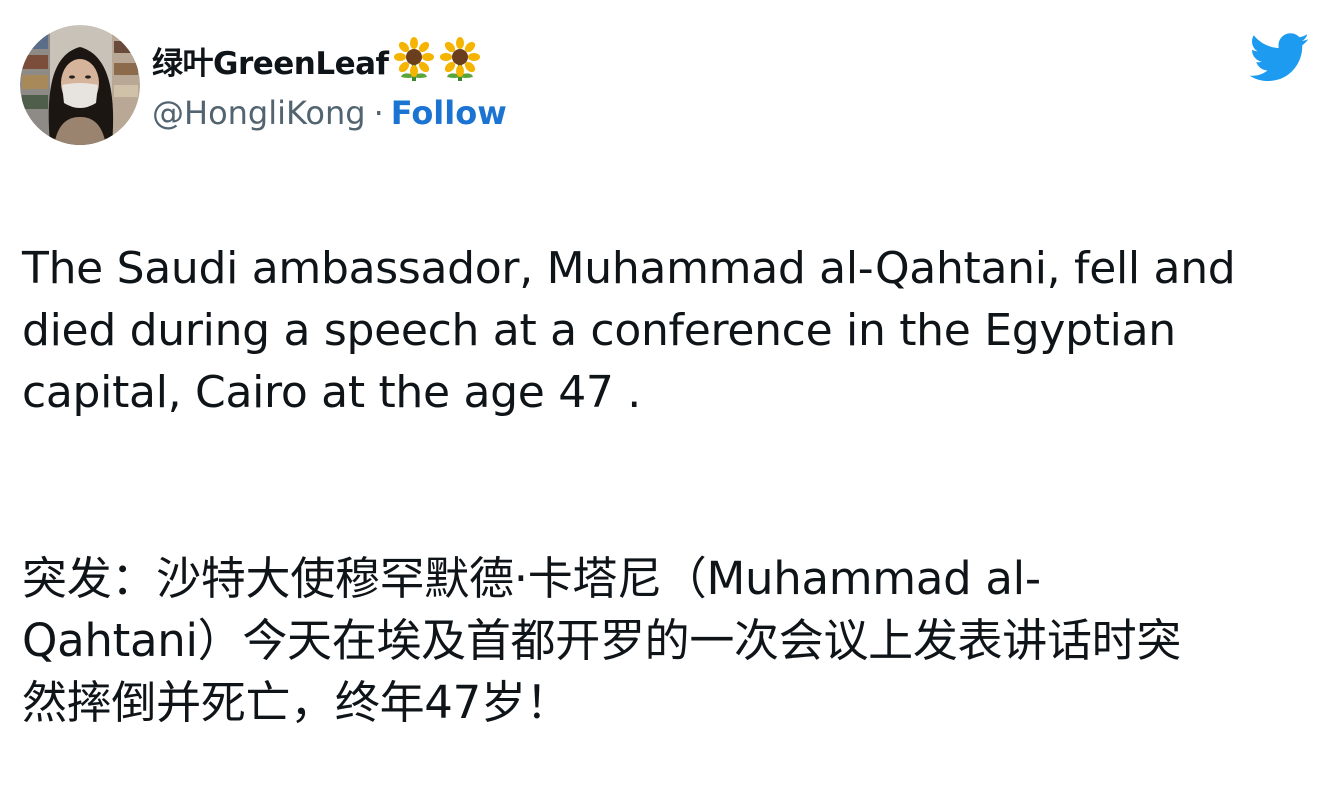  I want to click on display-name: 绿叶GreenLeaf, so click(270, 60).